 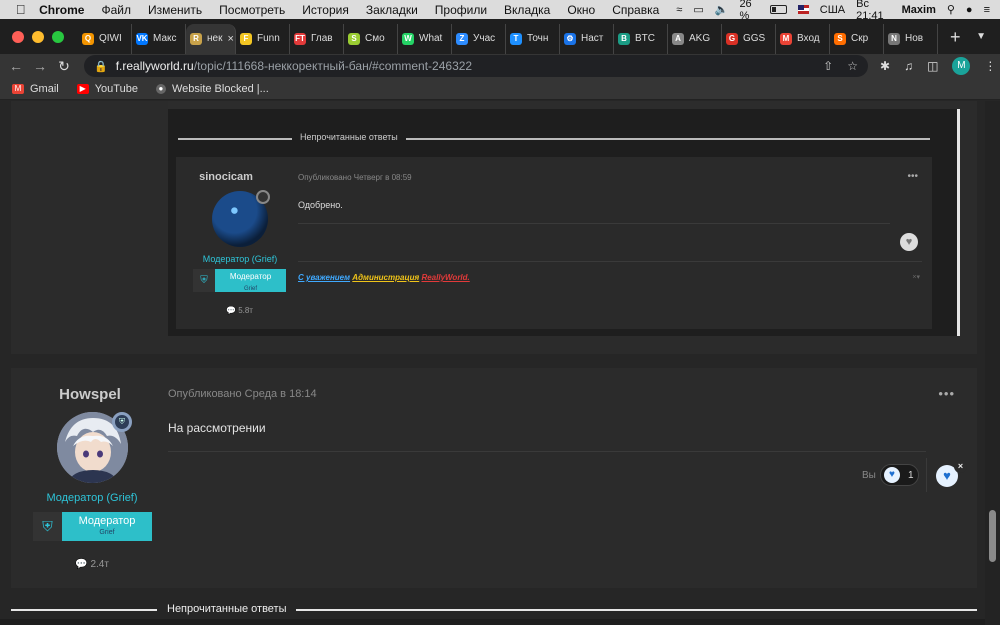 What do you see at coordinates (919, 10) in the screenshot?
I see `menubar-user: Maxim` at bounding box center [919, 10].